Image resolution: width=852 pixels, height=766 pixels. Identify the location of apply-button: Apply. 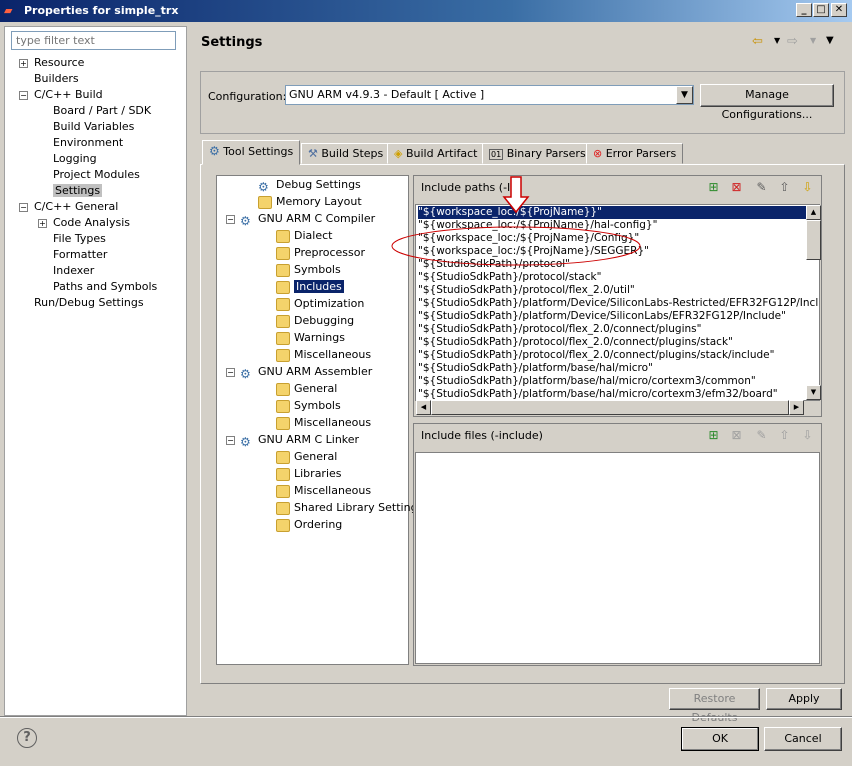
(804, 699).